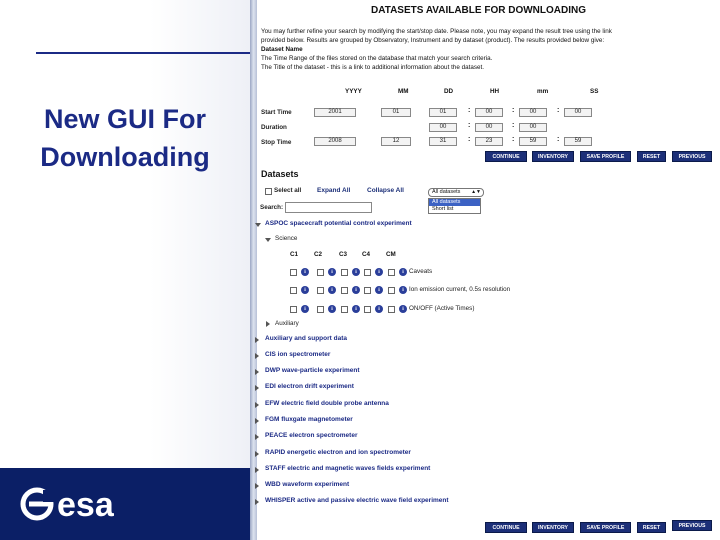 This screenshot has height=540, width=720. Describe the element at coordinates (268, 324) in the screenshot. I see `auxiliary-expand-icon` at that location.